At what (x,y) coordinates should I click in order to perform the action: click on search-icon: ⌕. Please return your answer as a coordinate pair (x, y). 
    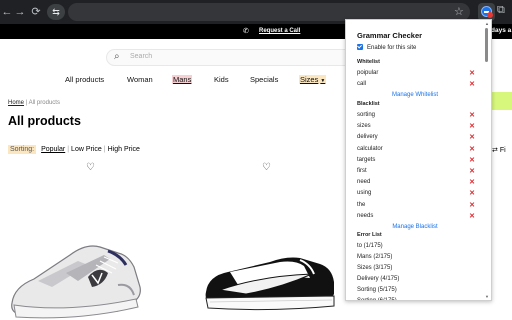
    Looking at the image, I should click on (117, 56).